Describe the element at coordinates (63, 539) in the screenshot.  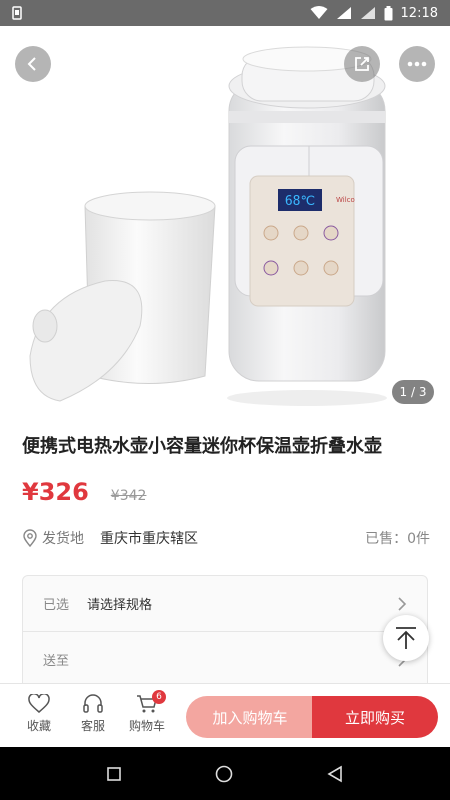
I see `ship-from-label: 发货地` at that location.